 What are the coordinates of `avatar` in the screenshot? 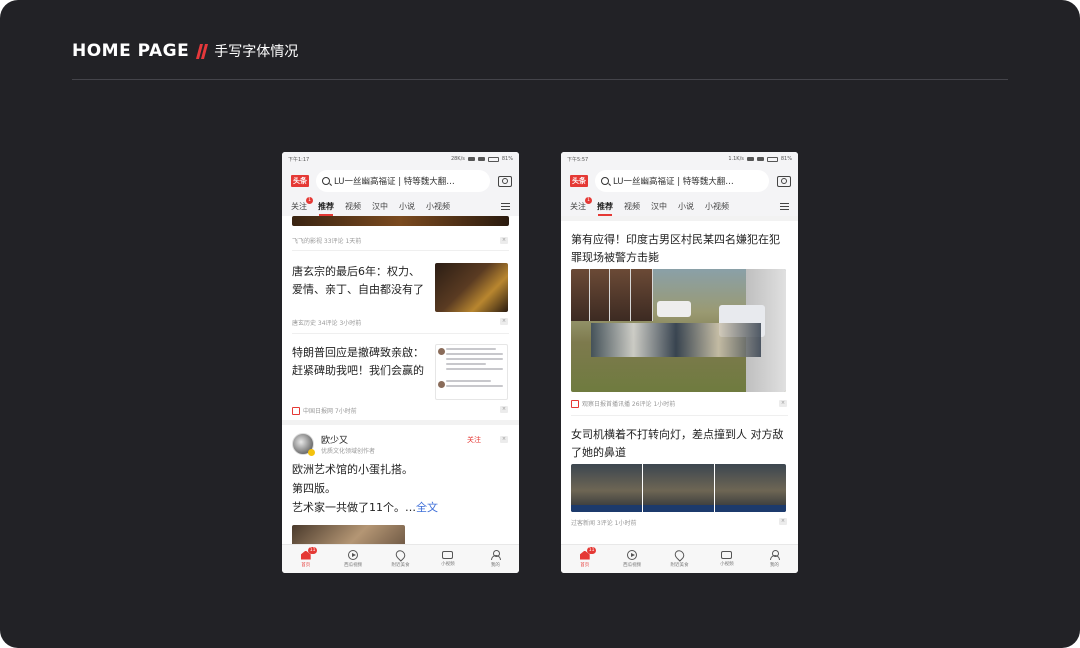 It's located at (441, 351).